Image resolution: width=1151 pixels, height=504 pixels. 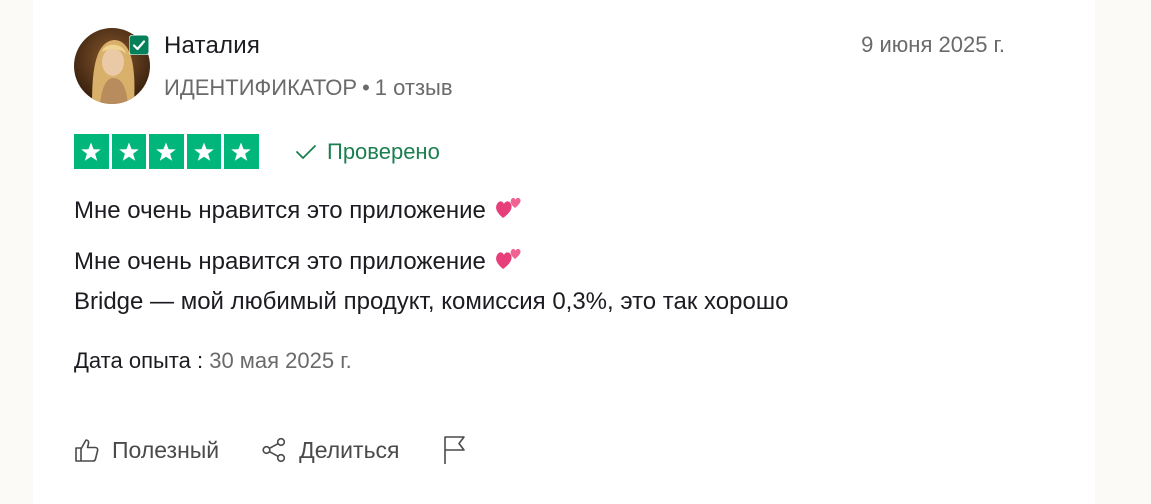 What do you see at coordinates (933, 44) in the screenshot?
I see `review-date: 9 июня 2025 г.` at bounding box center [933, 44].